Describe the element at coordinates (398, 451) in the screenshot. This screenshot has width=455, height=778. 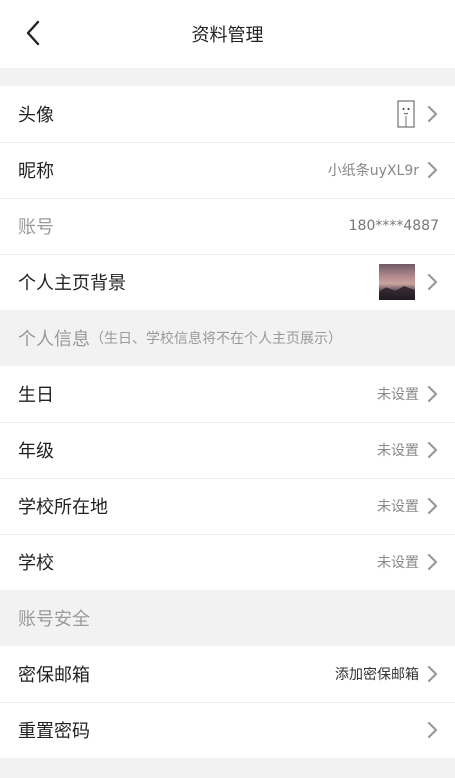
I see `grade-value: 未设置` at that location.